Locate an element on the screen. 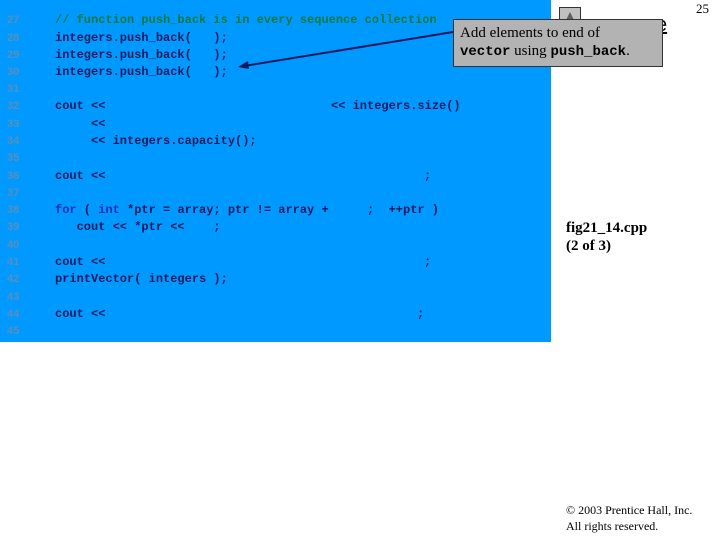  callout-text: Add elements to end of is located at coordinates (530, 33).